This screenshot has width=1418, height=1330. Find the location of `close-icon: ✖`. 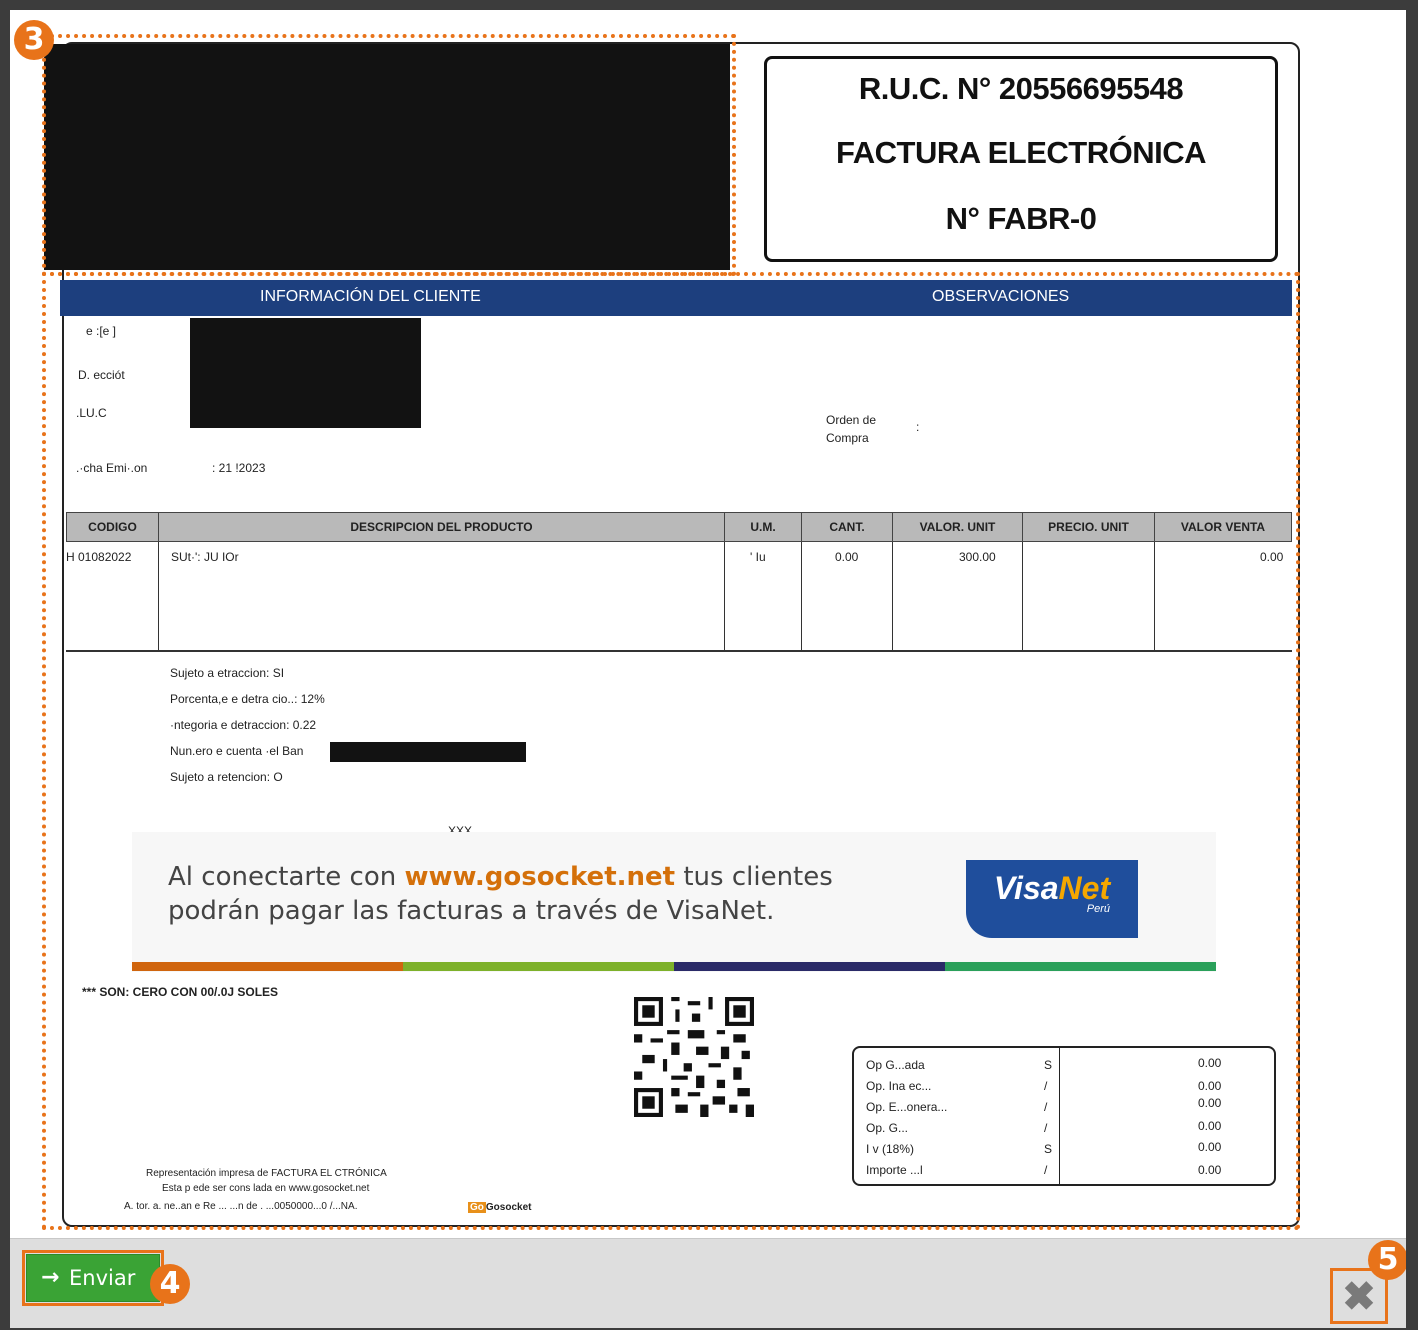

close-icon: ✖ is located at coordinates (1359, 1297).